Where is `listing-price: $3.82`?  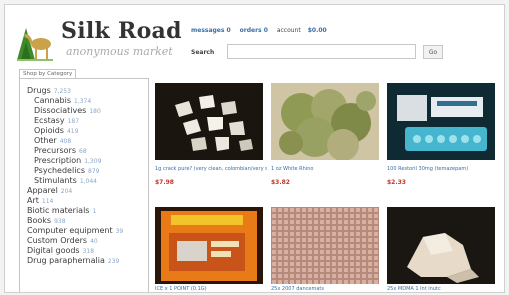 listing-price: $3.82 is located at coordinates (280, 182).